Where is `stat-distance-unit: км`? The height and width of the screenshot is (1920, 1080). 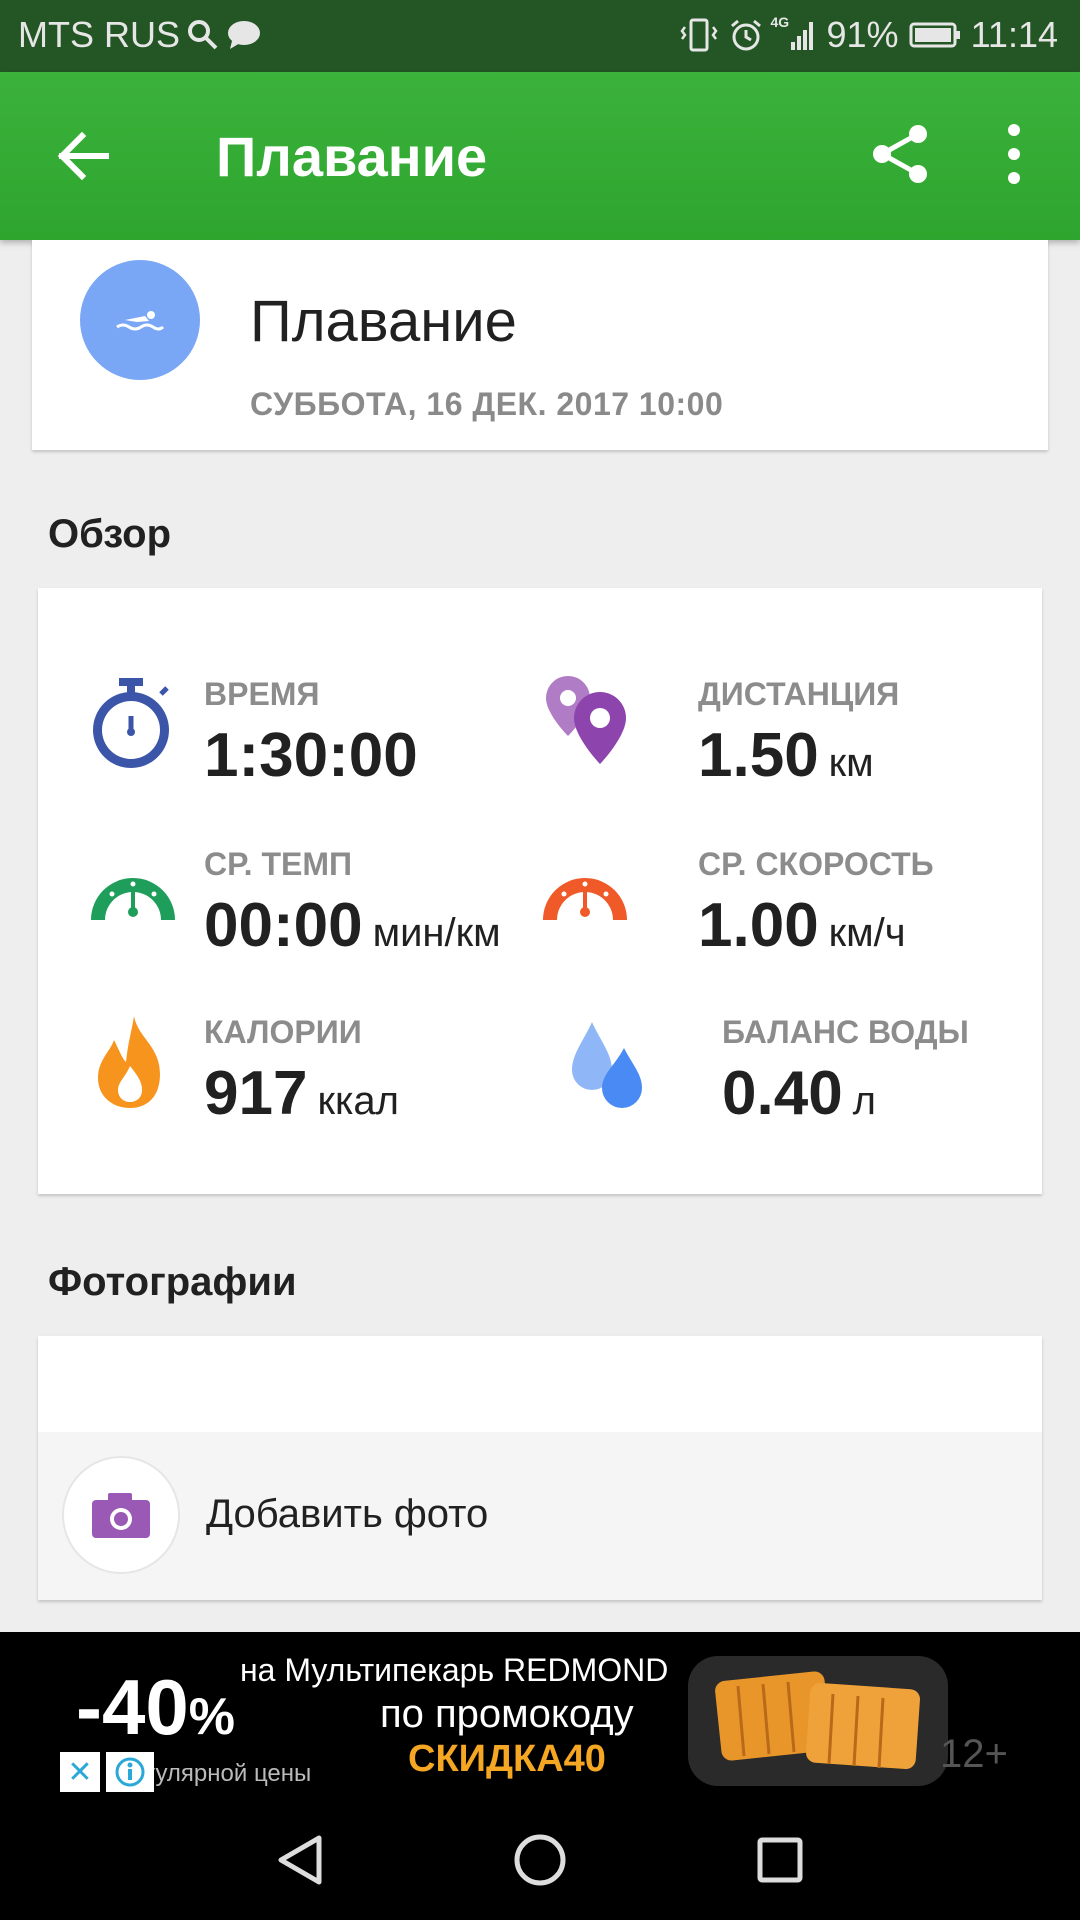 stat-distance-unit: км is located at coordinates (851, 763).